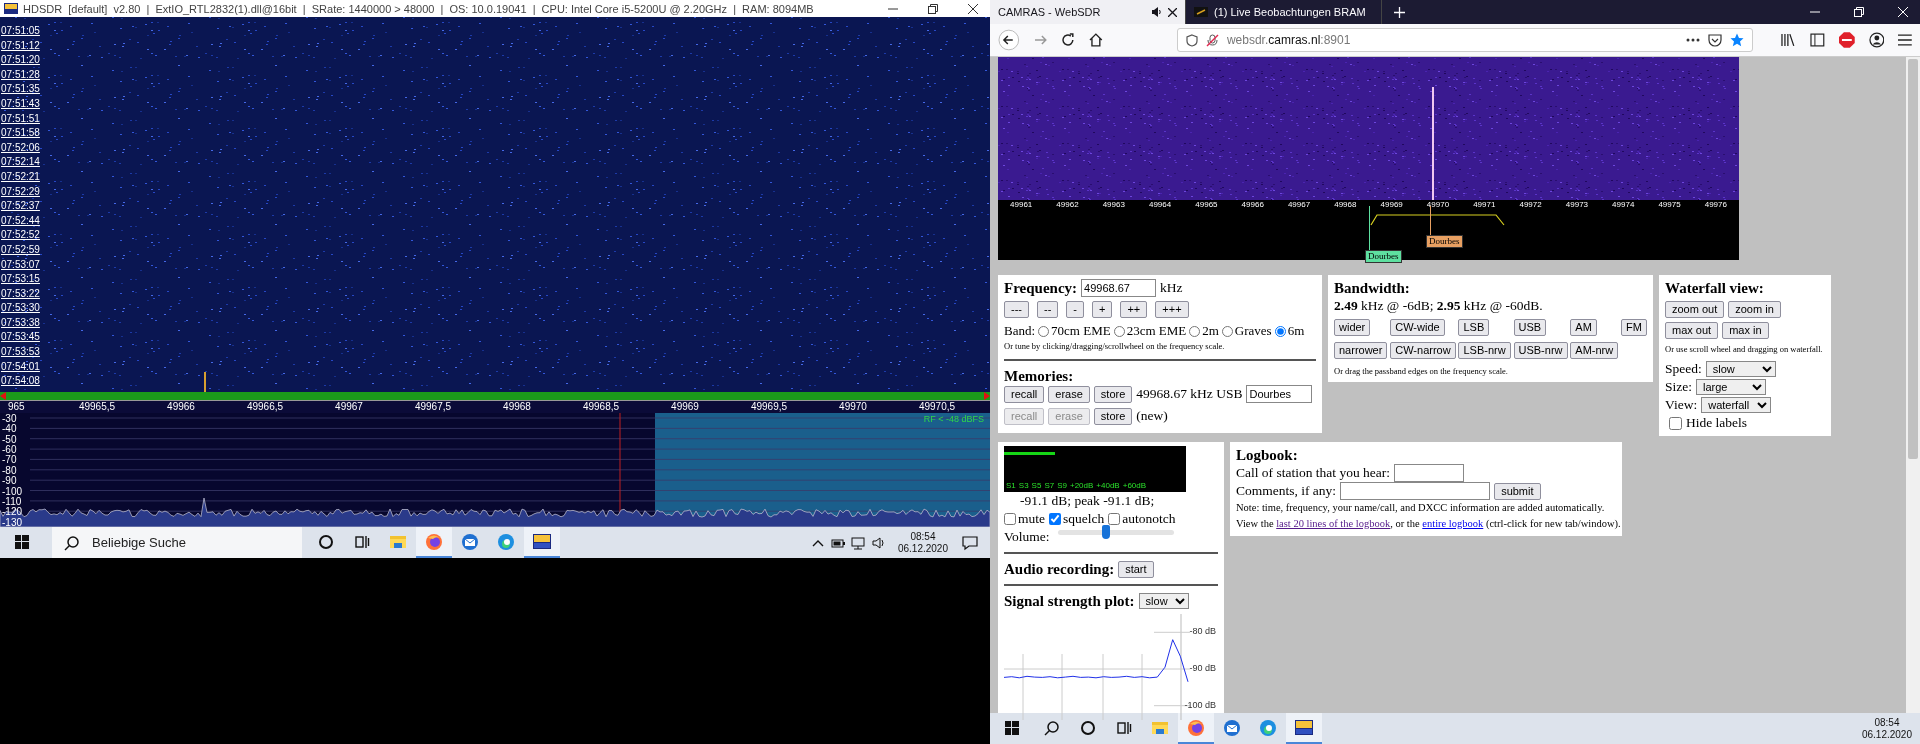  What do you see at coordinates (1206, 204) in the screenshot?
I see `frequency-label: 49965` at bounding box center [1206, 204].